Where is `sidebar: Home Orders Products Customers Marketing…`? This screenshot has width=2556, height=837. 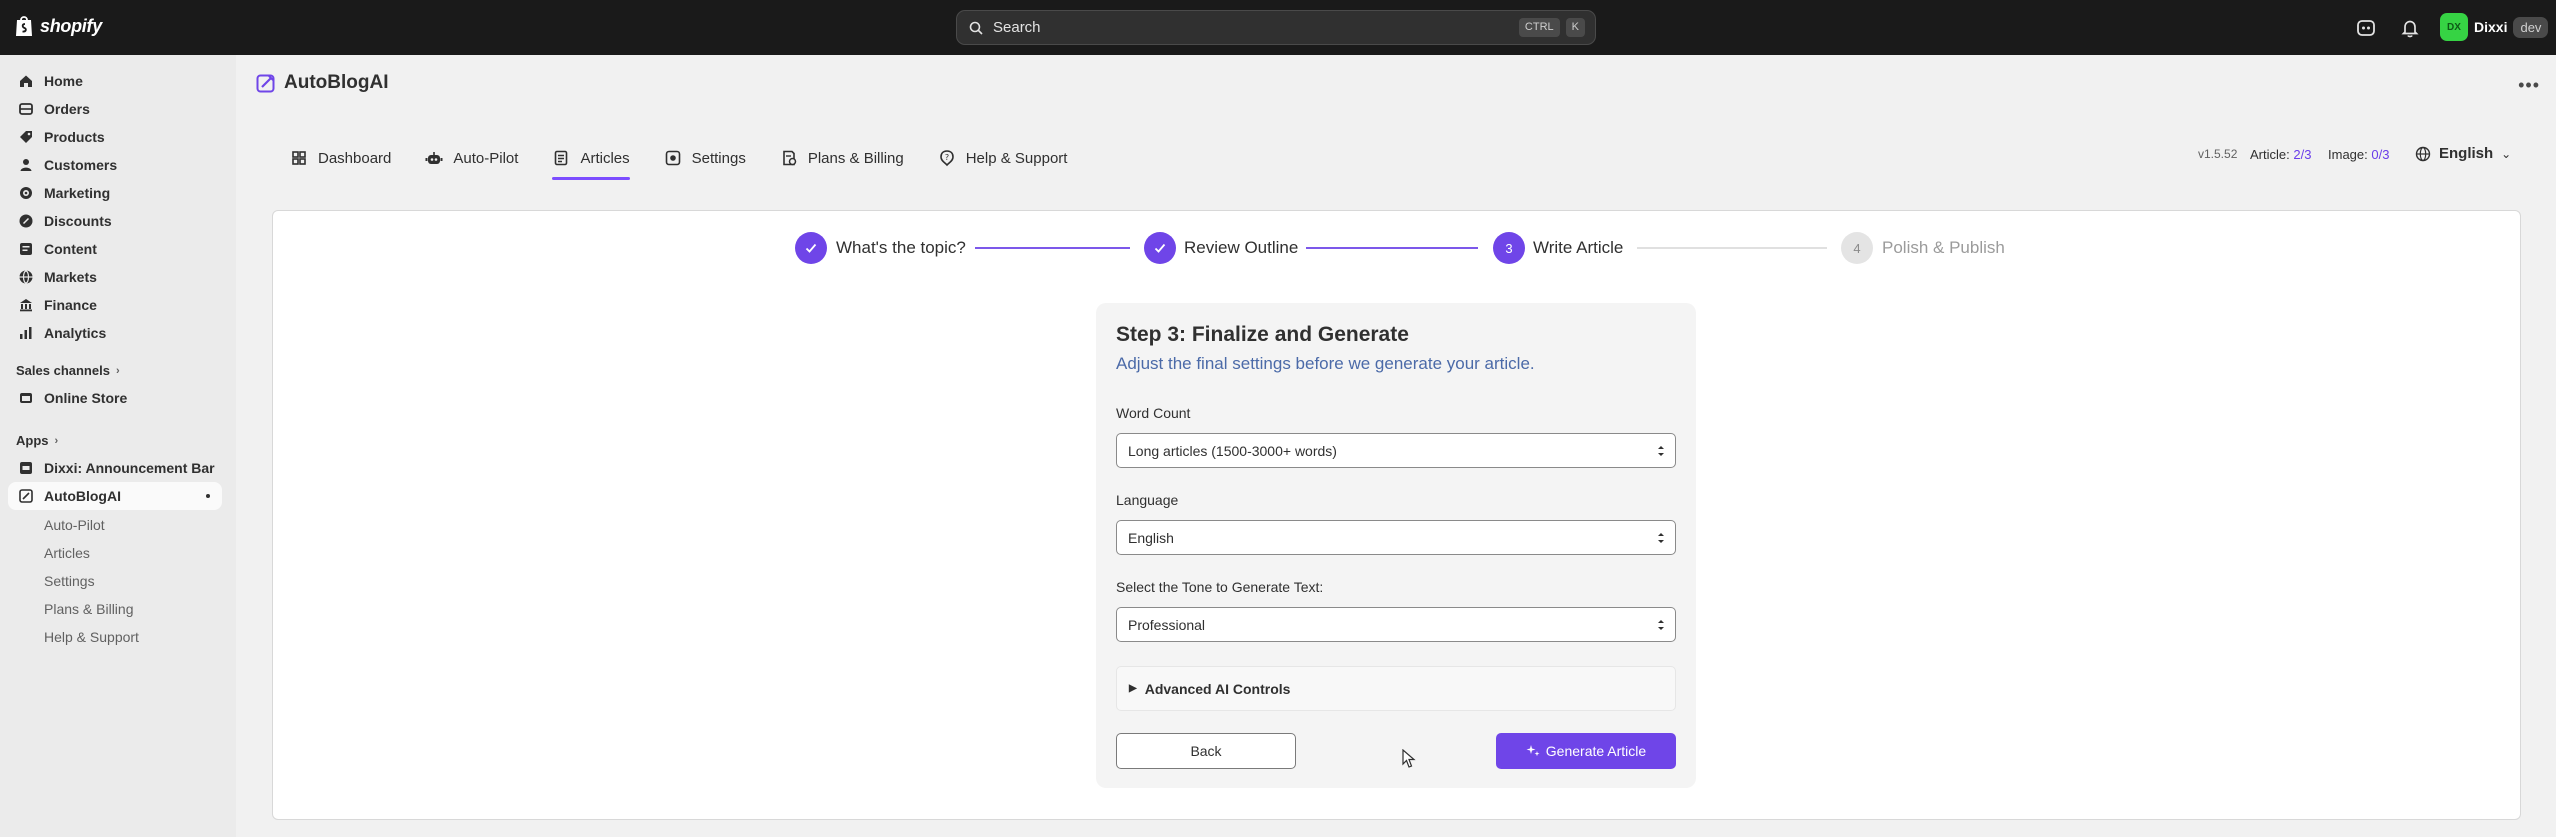
sidebar: Home Orders Products Customers Marketing… is located at coordinates (118, 446).